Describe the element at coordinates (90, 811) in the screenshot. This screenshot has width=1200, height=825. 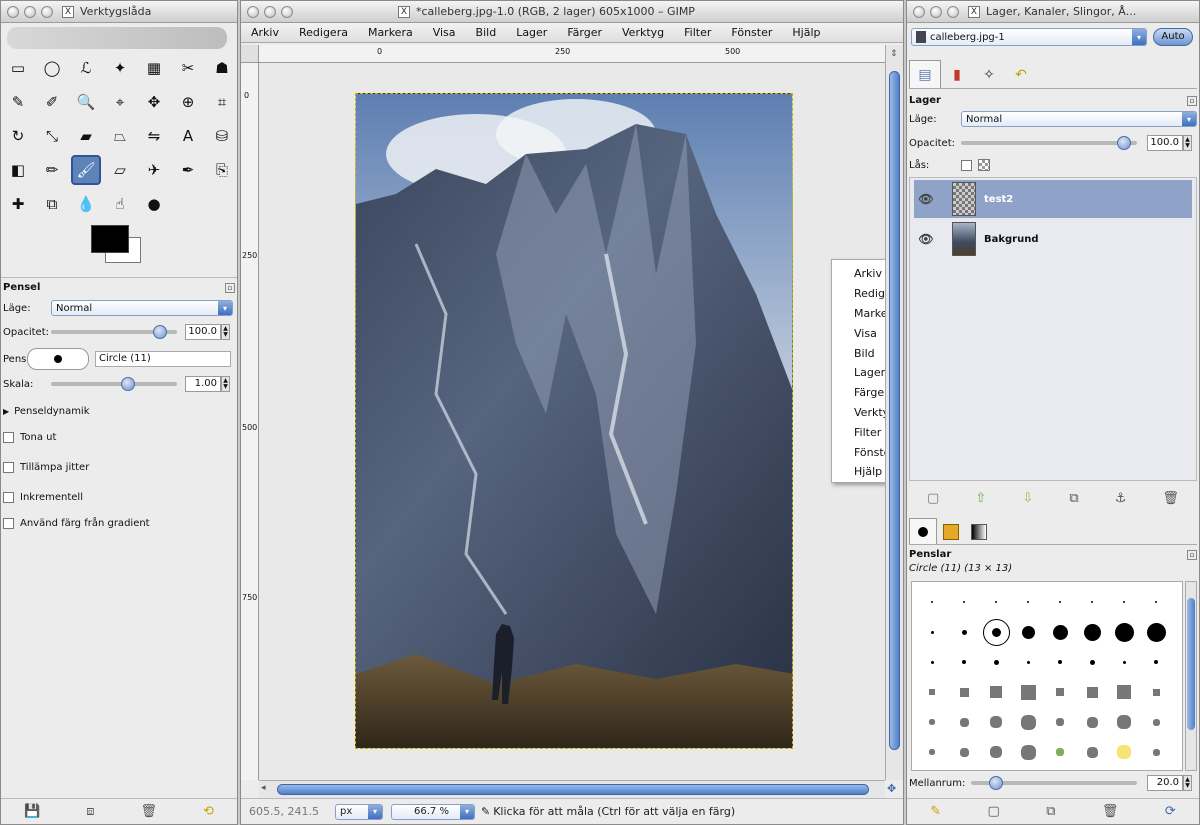
I see `restore-options-icon: ⧈` at that location.